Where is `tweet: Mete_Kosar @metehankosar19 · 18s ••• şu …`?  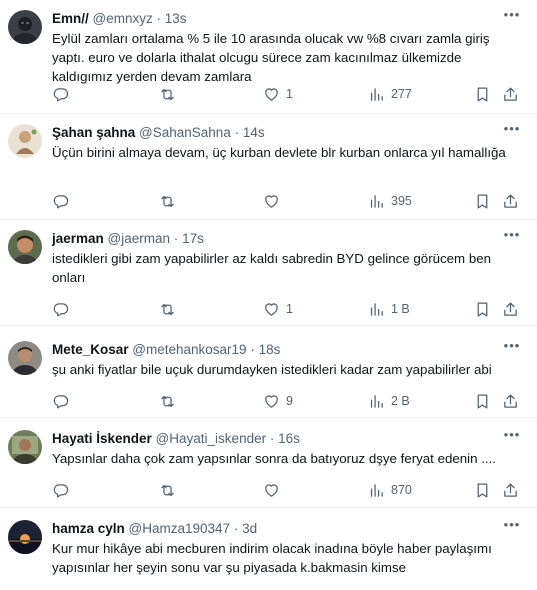 tweet: Mete_Kosar @metehankosar19 · 18s ••• şu … is located at coordinates (268, 374).